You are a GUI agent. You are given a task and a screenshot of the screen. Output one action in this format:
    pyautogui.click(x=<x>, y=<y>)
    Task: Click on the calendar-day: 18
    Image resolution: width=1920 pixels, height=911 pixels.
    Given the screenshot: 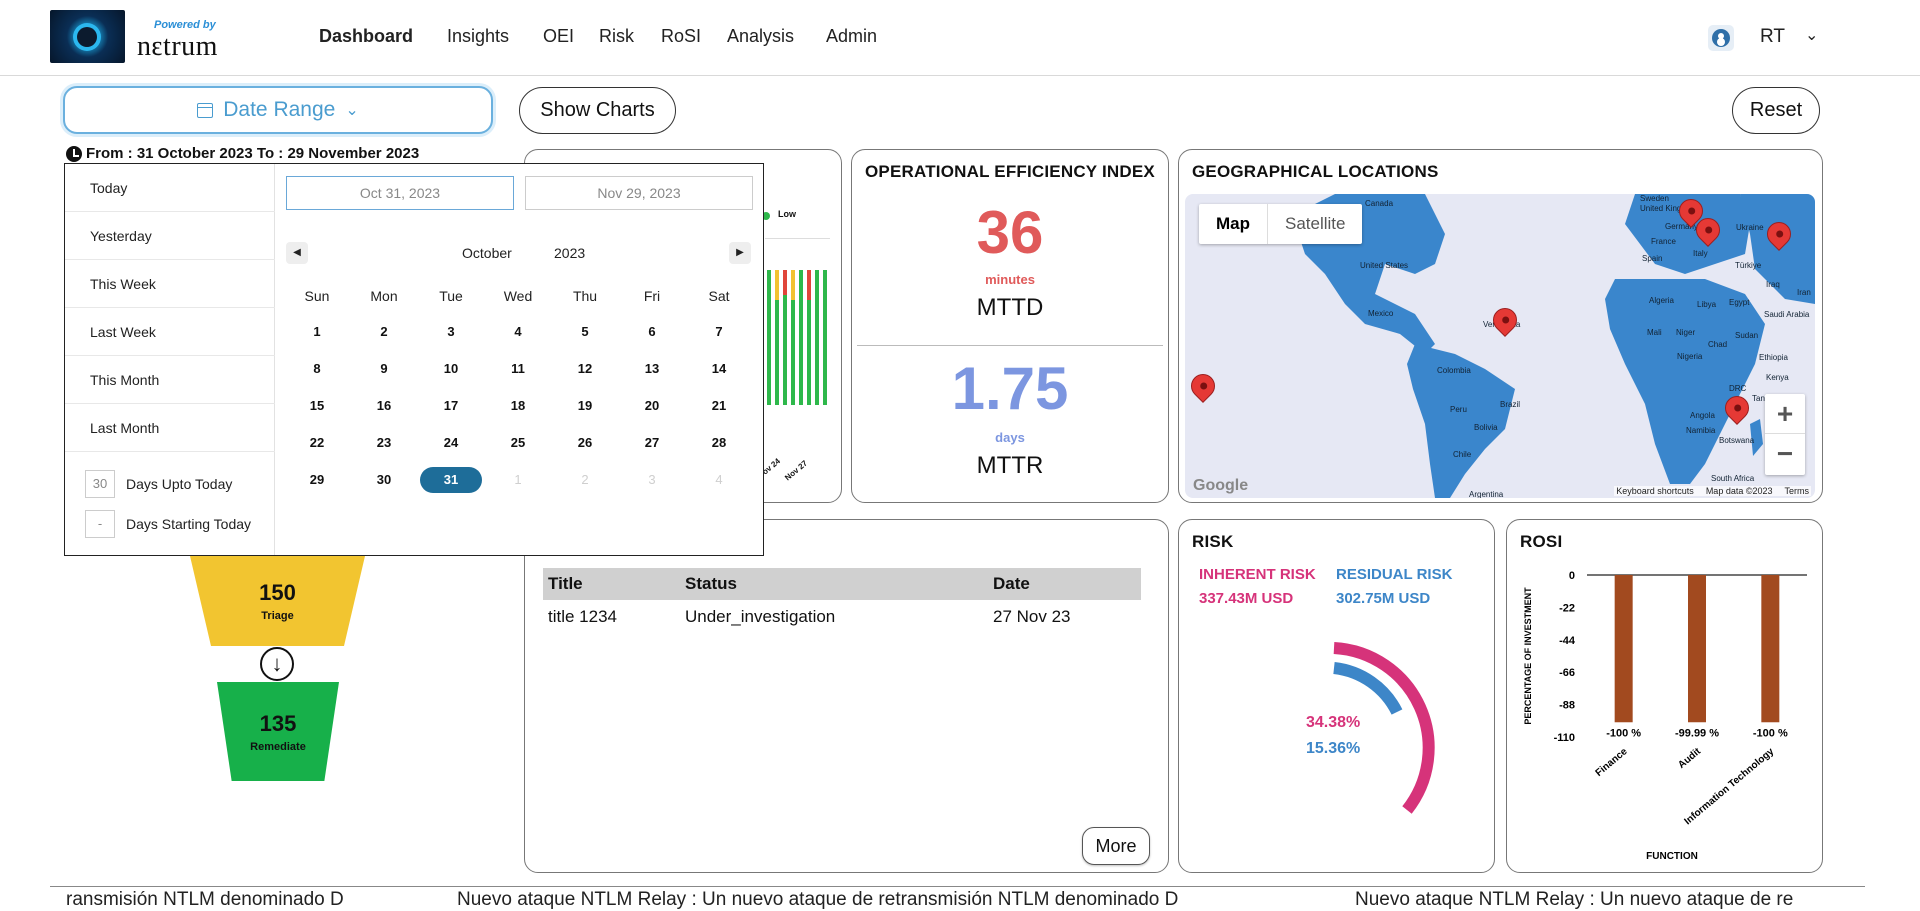 What is the action you would take?
    pyautogui.click(x=518, y=406)
    